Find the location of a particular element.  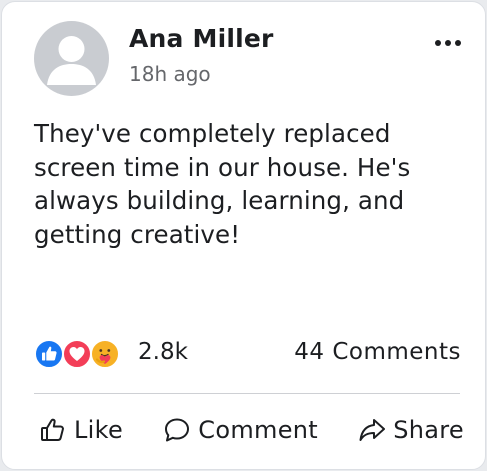

love-reaction-icon is located at coordinates (77, 354).